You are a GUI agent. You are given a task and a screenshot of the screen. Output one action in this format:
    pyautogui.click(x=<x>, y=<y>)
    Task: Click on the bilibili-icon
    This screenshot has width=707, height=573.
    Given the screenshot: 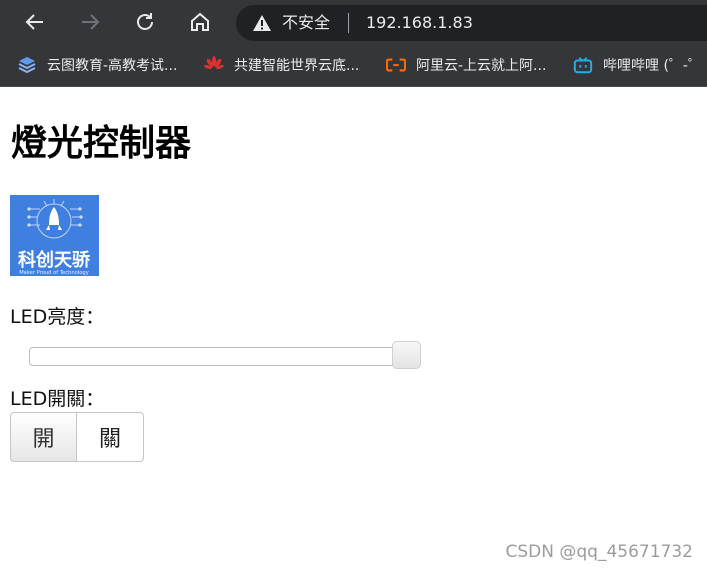 What is the action you would take?
    pyautogui.click(x=583, y=65)
    